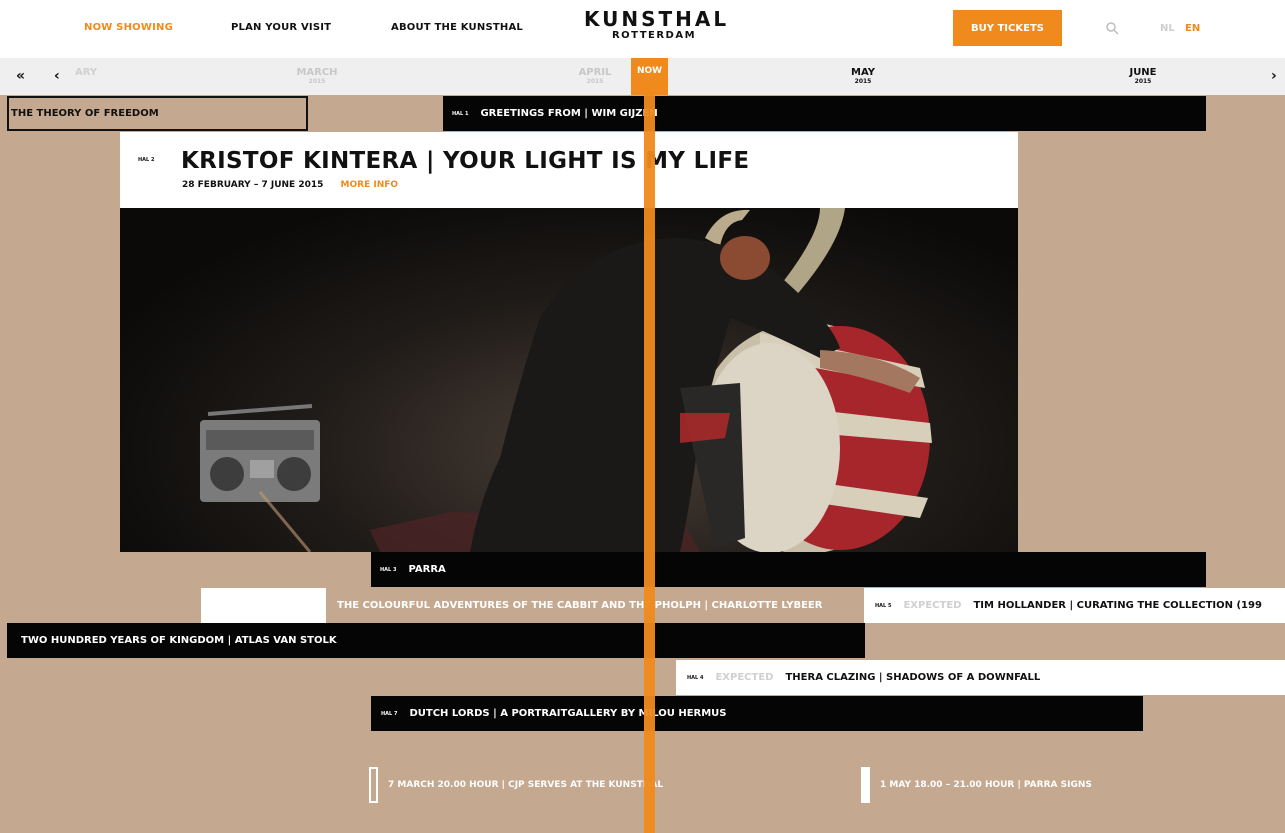 The height and width of the screenshot is (833, 1285). Describe the element at coordinates (146, 160) in the screenshot. I see `hal-label: HAL 2` at that location.